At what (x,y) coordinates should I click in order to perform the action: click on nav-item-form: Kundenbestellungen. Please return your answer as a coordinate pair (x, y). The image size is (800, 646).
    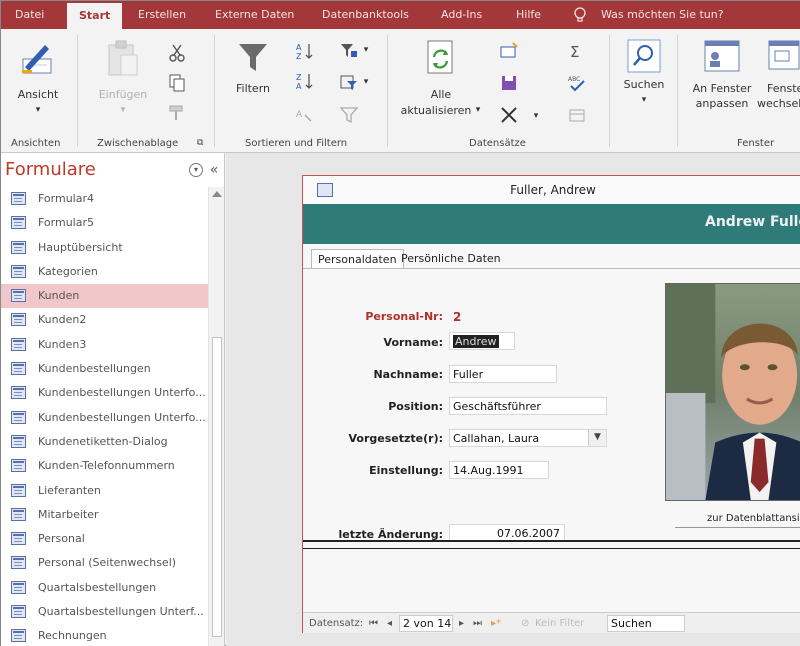
    Looking at the image, I should click on (104, 369).